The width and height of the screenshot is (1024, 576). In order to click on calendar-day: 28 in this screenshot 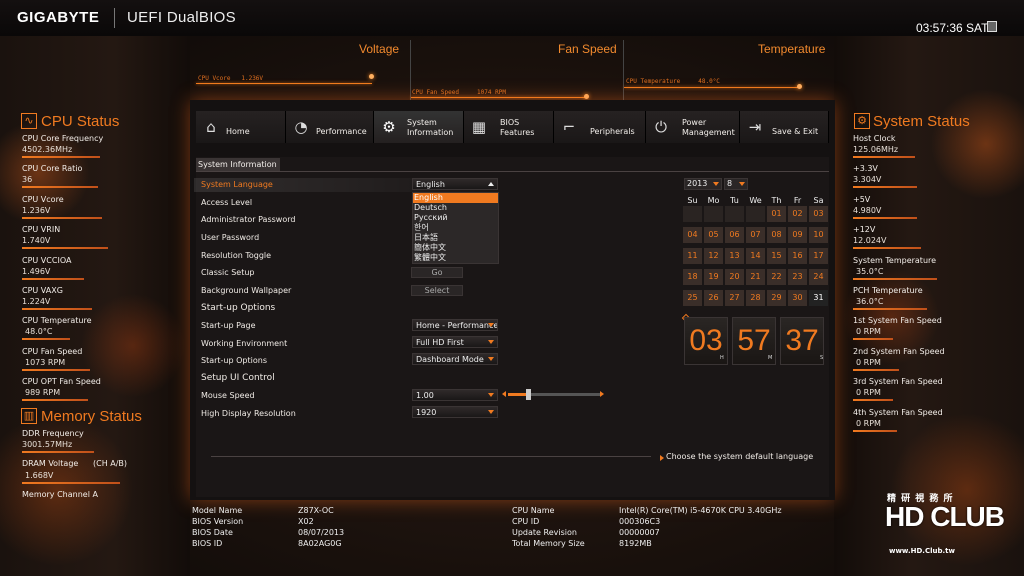, I will do `click(755, 298)`.